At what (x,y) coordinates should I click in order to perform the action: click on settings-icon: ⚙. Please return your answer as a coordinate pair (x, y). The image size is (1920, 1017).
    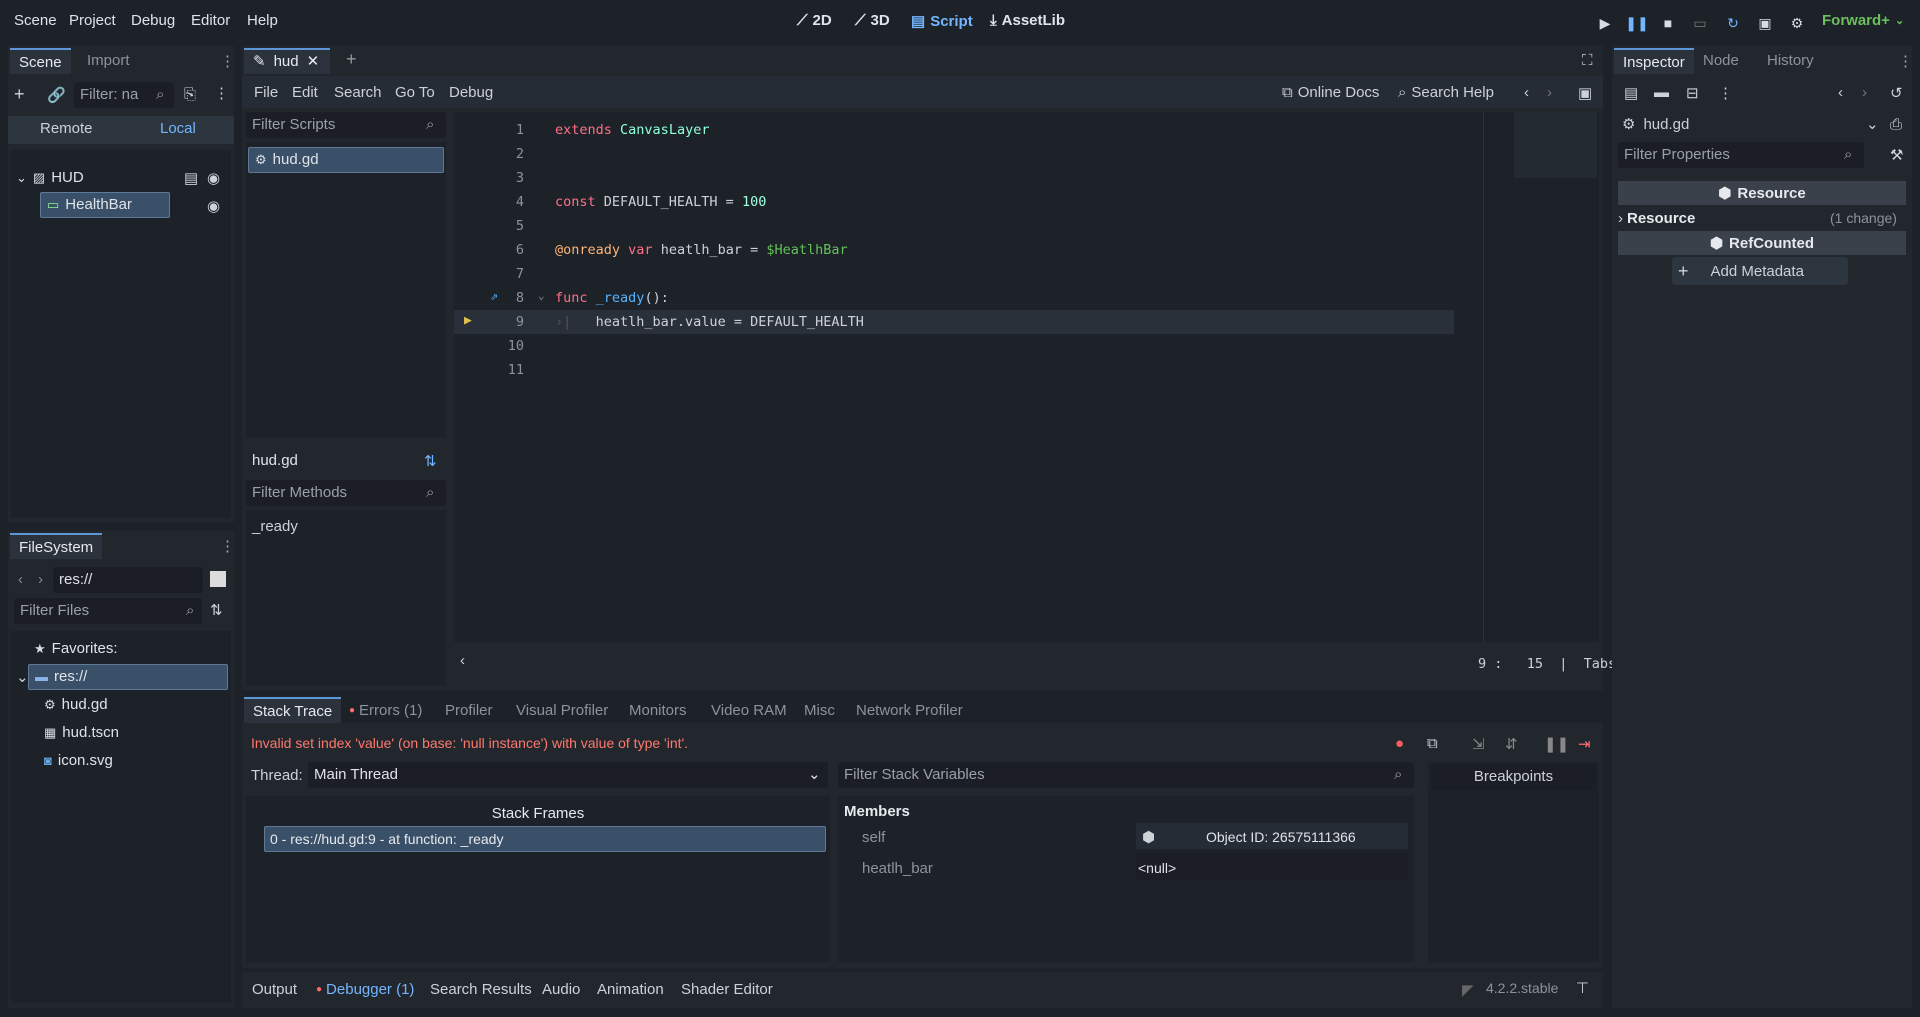
    Looking at the image, I should click on (1797, 23).